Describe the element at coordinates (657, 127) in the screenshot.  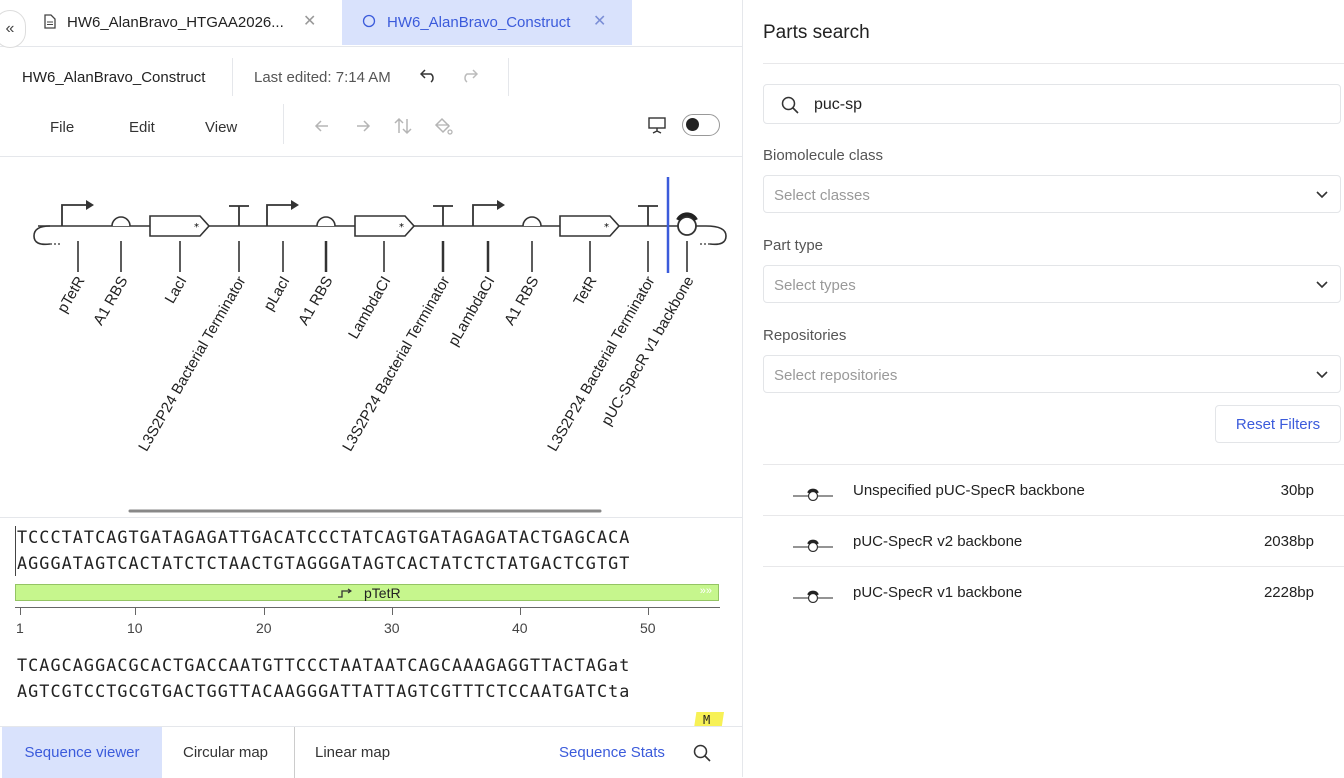
I see `presentation-icon` at that location.